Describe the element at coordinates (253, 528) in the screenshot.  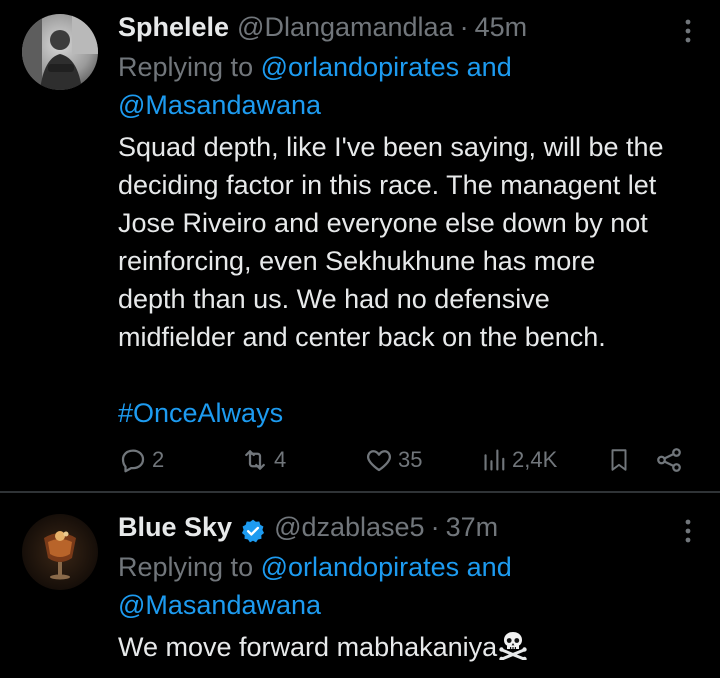
I see `verified-badge-icon` at that location.